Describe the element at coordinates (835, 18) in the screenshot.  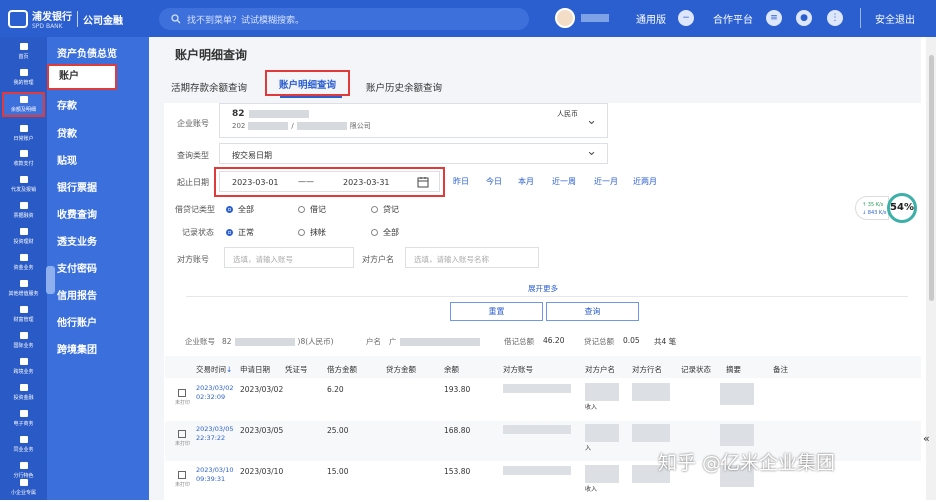
I see `more-vertical-icon: ⋮` at that location.